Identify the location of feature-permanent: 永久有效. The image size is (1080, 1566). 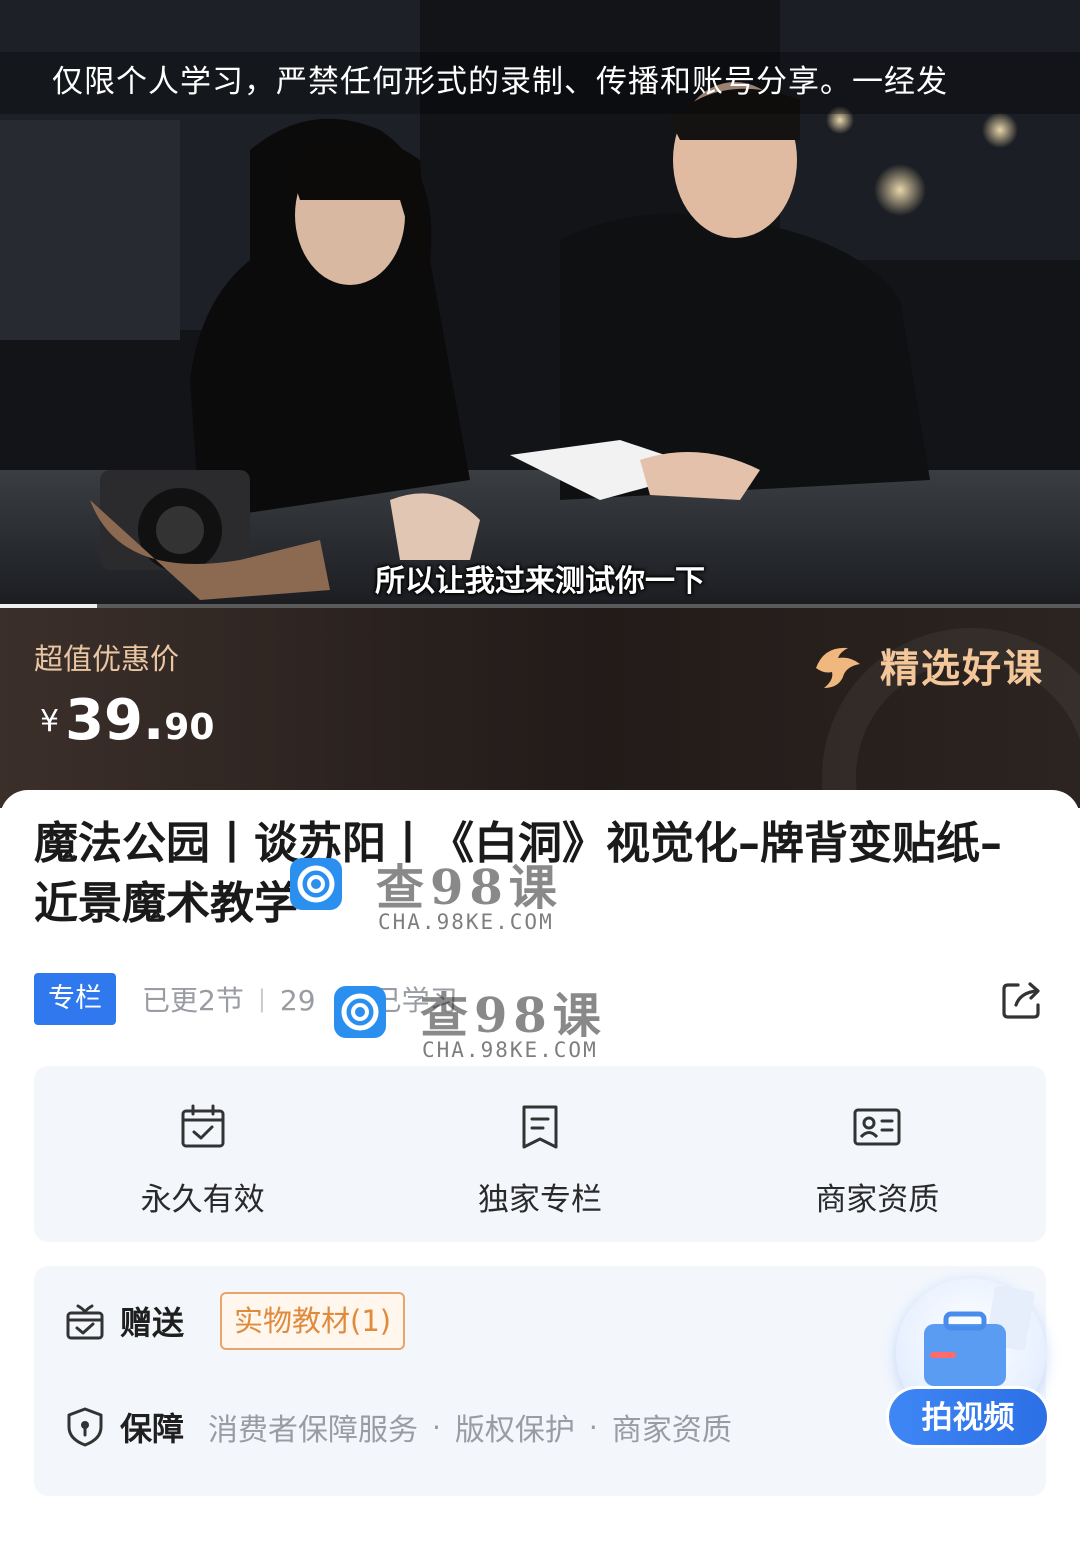
(202, 1154).